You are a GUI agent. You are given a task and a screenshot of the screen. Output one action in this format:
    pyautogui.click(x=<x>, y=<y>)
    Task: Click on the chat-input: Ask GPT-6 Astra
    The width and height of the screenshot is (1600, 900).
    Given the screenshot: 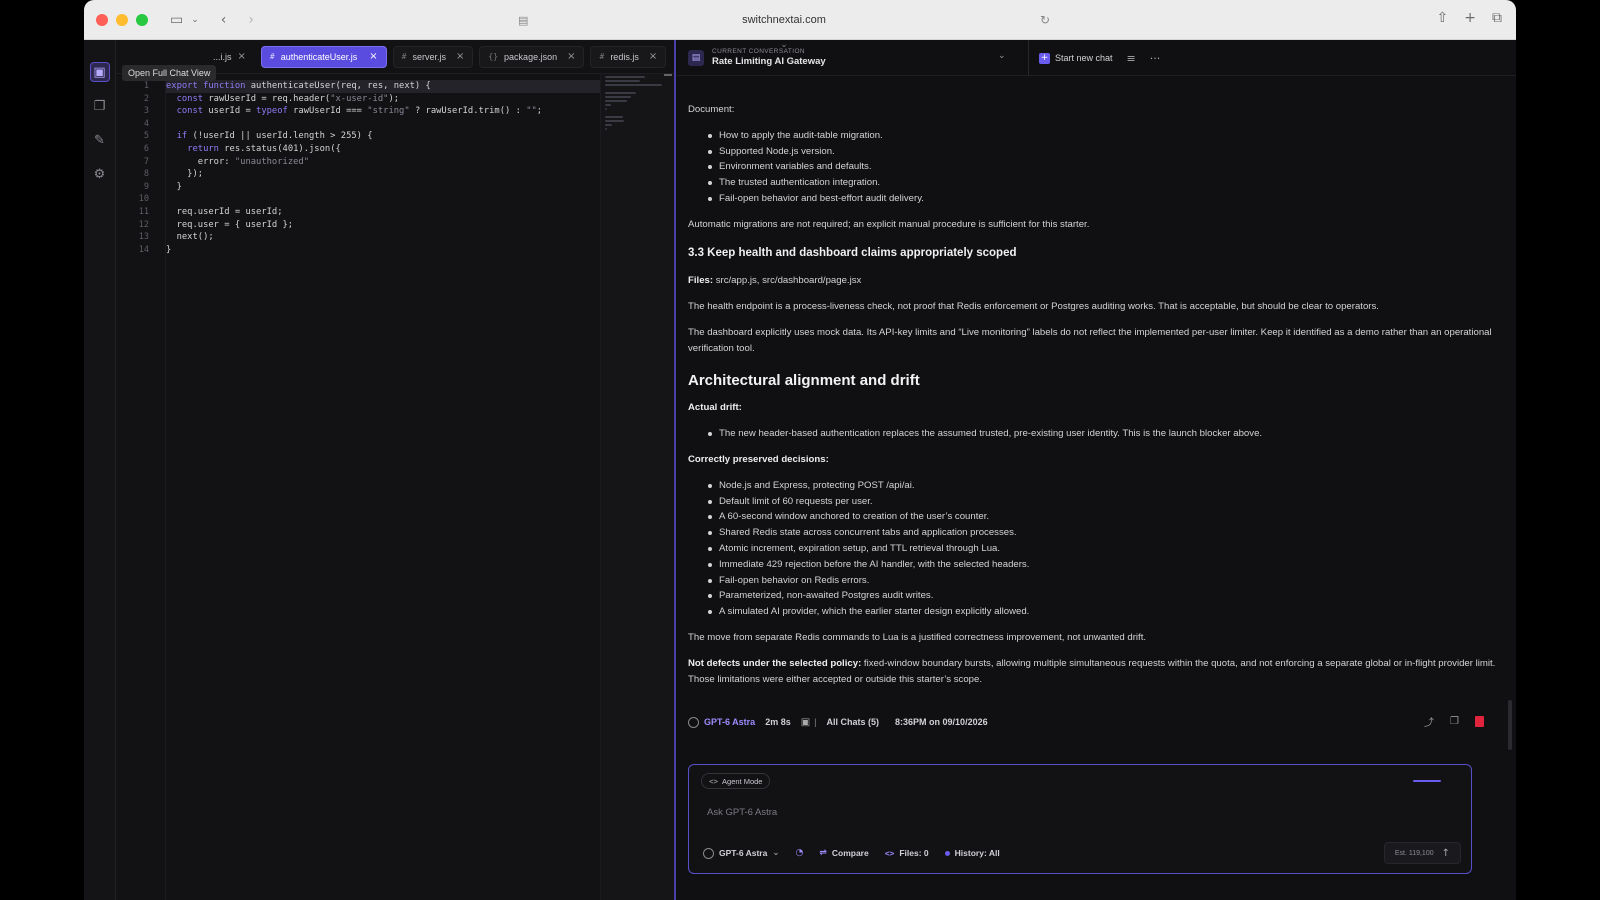 What is the action you would take?
    pyautogui.click(x=742, y=812)
    